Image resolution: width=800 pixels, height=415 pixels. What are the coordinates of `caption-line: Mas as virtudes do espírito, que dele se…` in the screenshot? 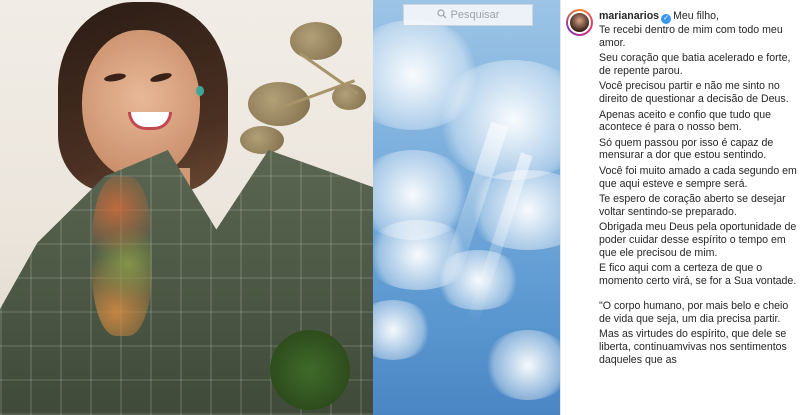 It's located at (693, 347).